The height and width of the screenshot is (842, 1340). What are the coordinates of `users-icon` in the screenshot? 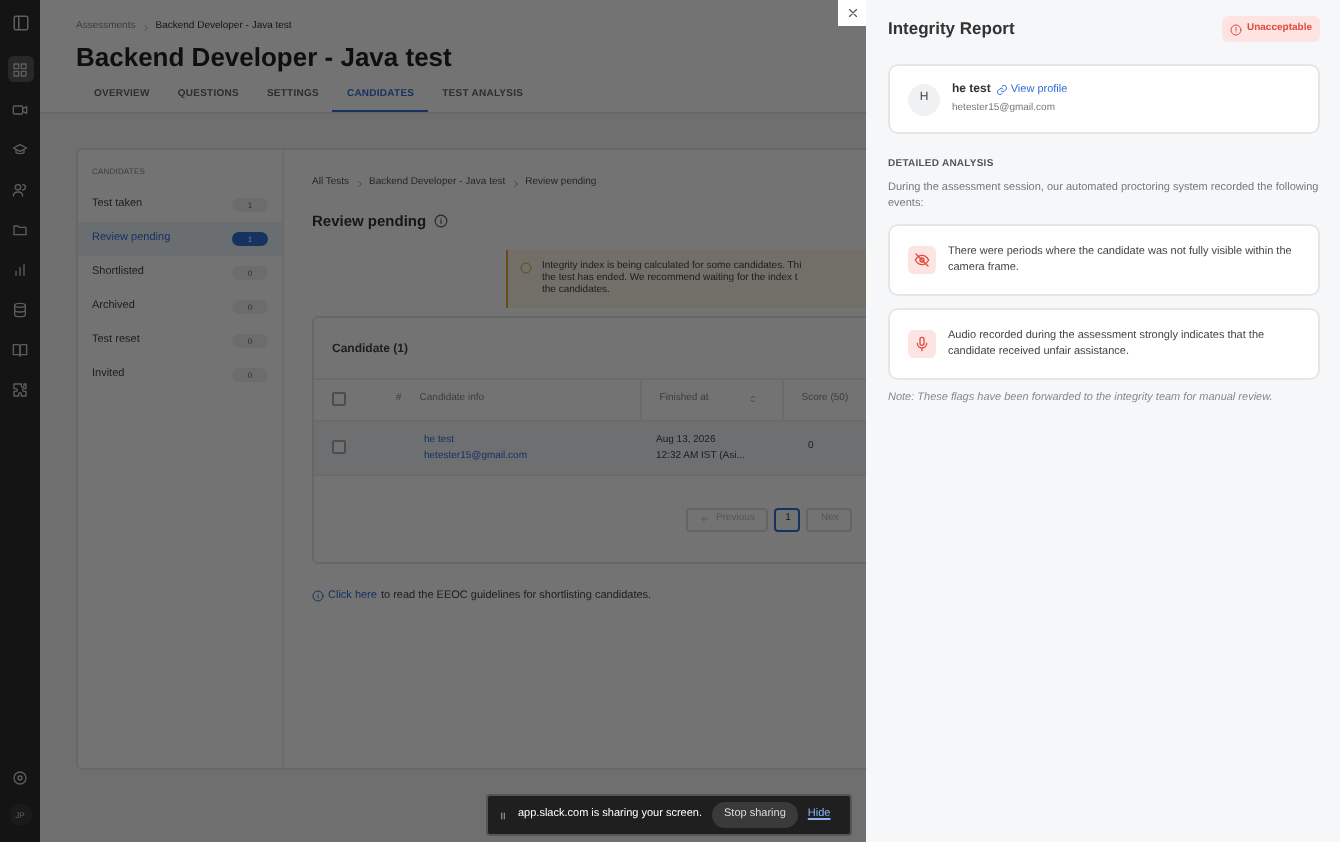 It's located at (20, 189).